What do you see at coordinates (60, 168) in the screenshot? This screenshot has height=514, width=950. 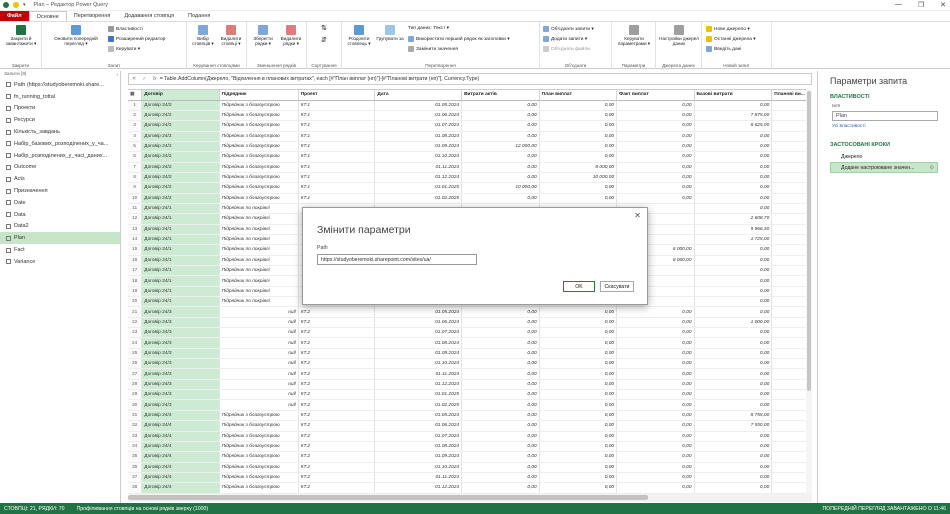 I see `query-item: Outcome` at bounding box center [60, 168].